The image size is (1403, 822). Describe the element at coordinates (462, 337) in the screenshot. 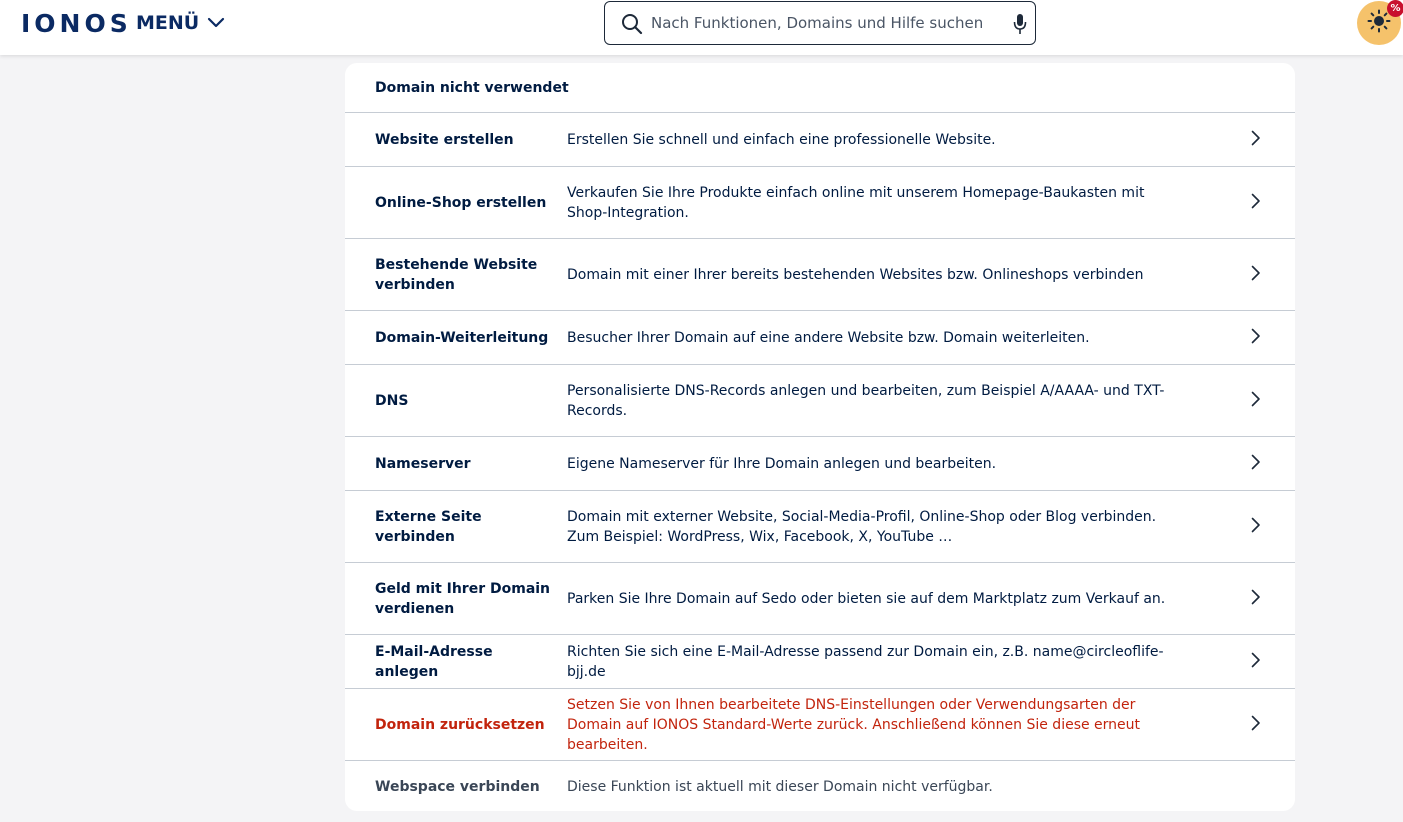

I see `row-label: Domain-Weiterleitung` at that location.